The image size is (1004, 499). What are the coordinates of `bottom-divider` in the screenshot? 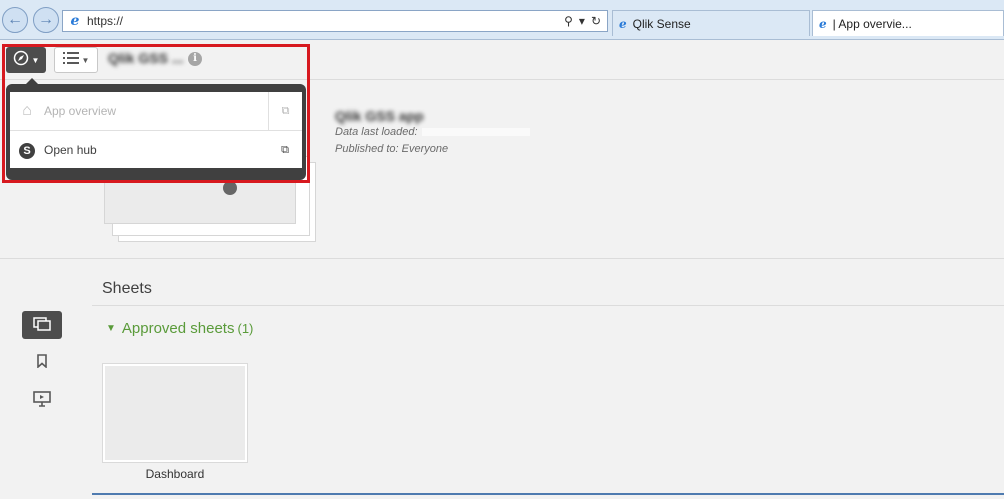 It's located at (548, 494).